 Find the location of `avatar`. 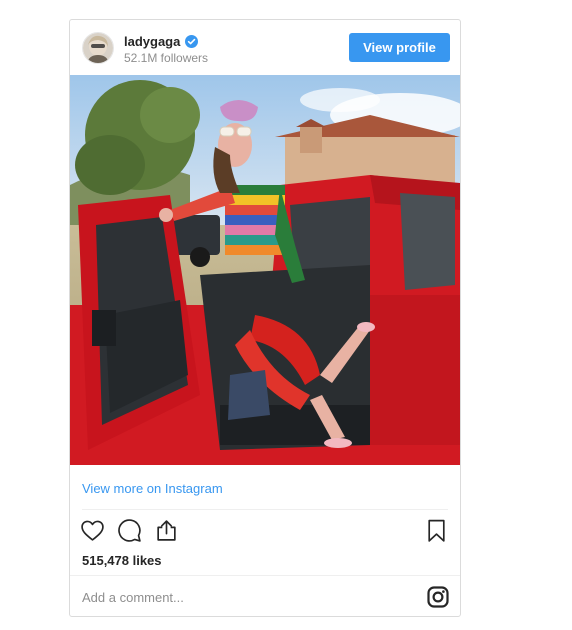

avatar is located at coordinates (98, 48).